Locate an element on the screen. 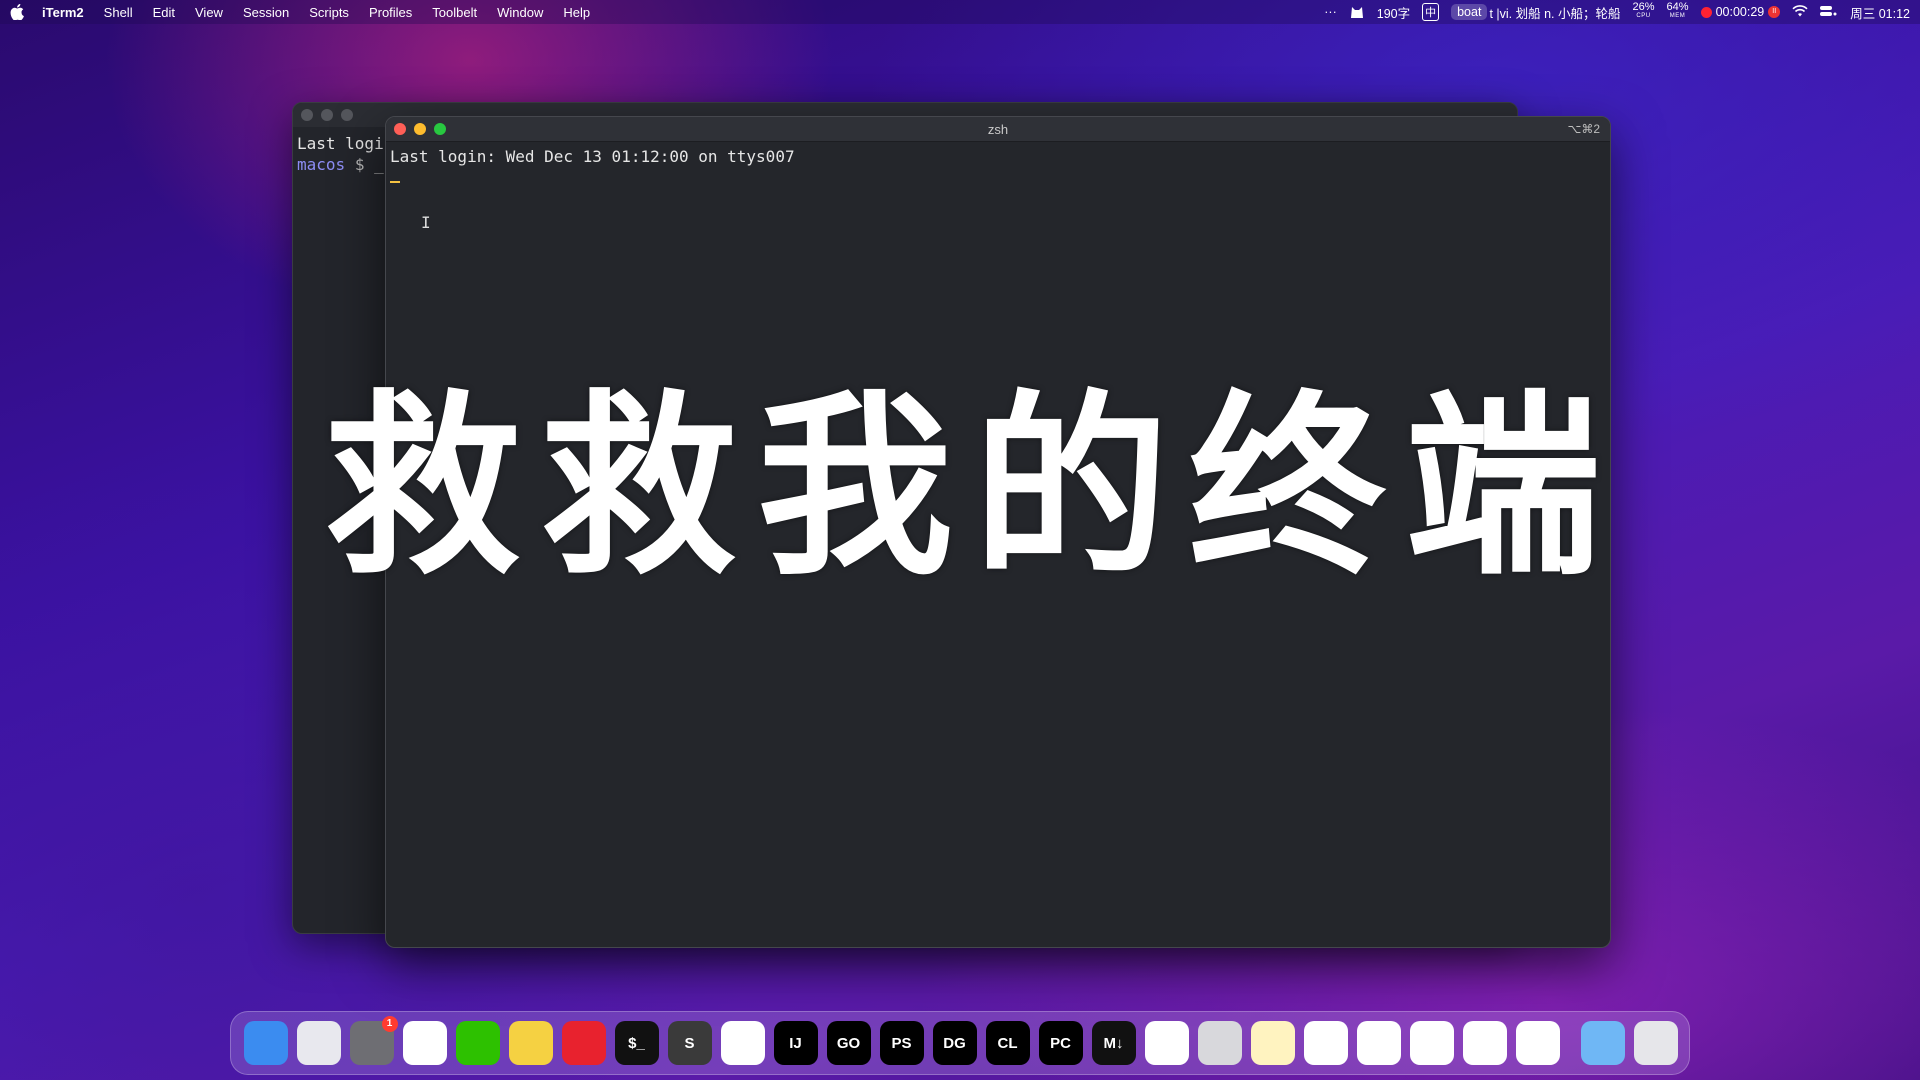 This screenshot has height=1080, width=1920. clion-label: CL is located at coordinates (1007, 1043).